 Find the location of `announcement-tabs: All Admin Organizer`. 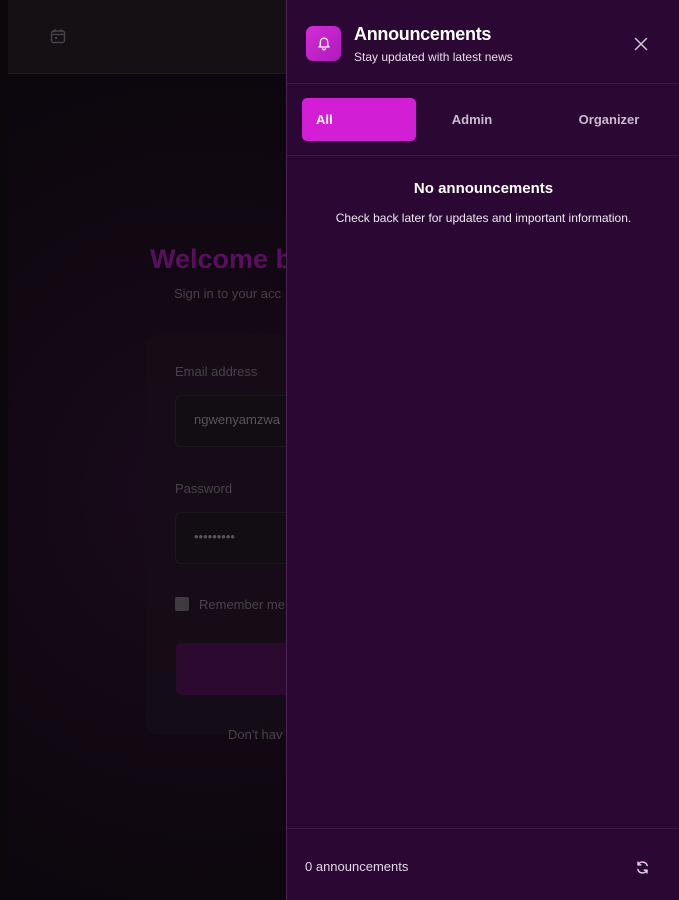

announcement-tabs: All Admin Organizer is located at coordinates (483, 120).